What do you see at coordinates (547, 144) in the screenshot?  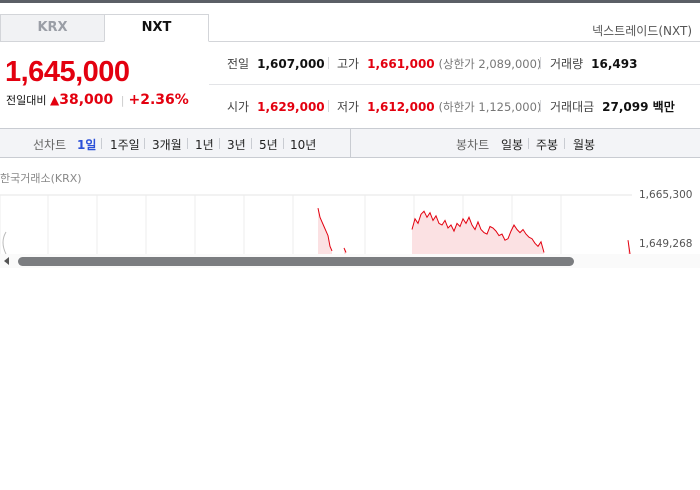 I see `candle-weekly: 주봉` at bounding box center [547, 144].